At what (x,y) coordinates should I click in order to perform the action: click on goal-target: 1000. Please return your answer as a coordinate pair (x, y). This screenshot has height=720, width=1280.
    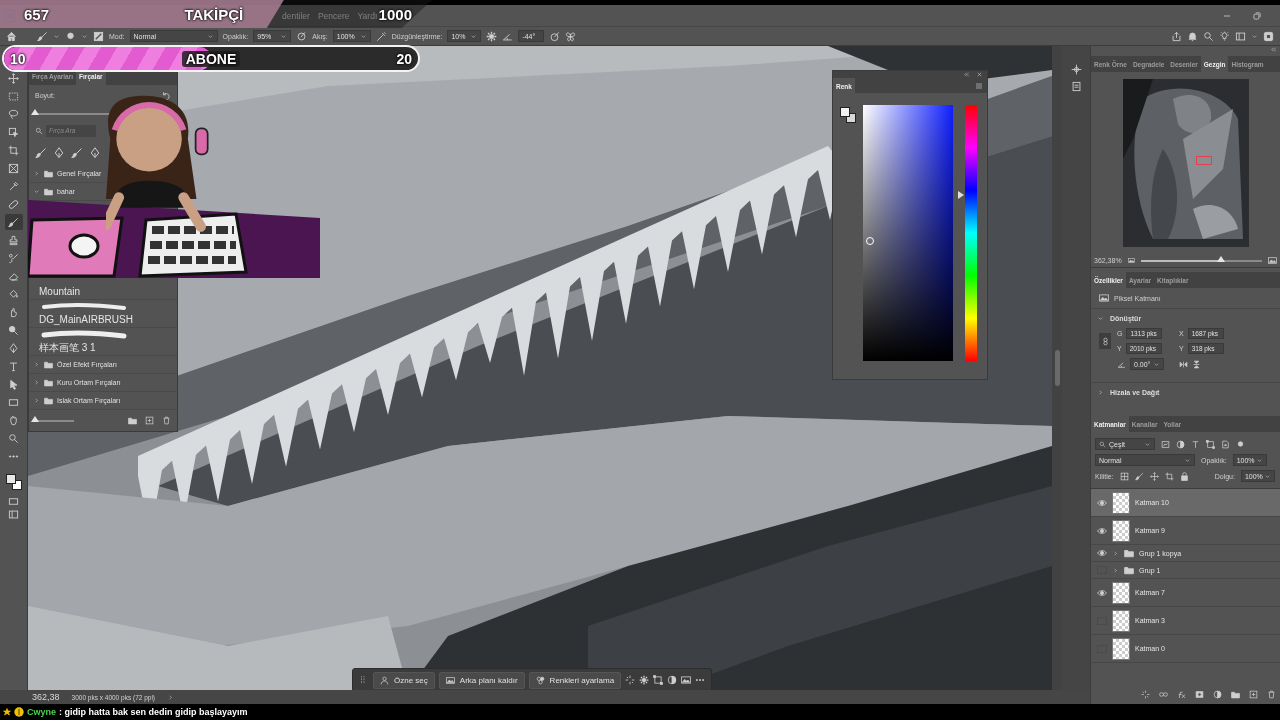
    Looking at the image, I should click on (395, 14).